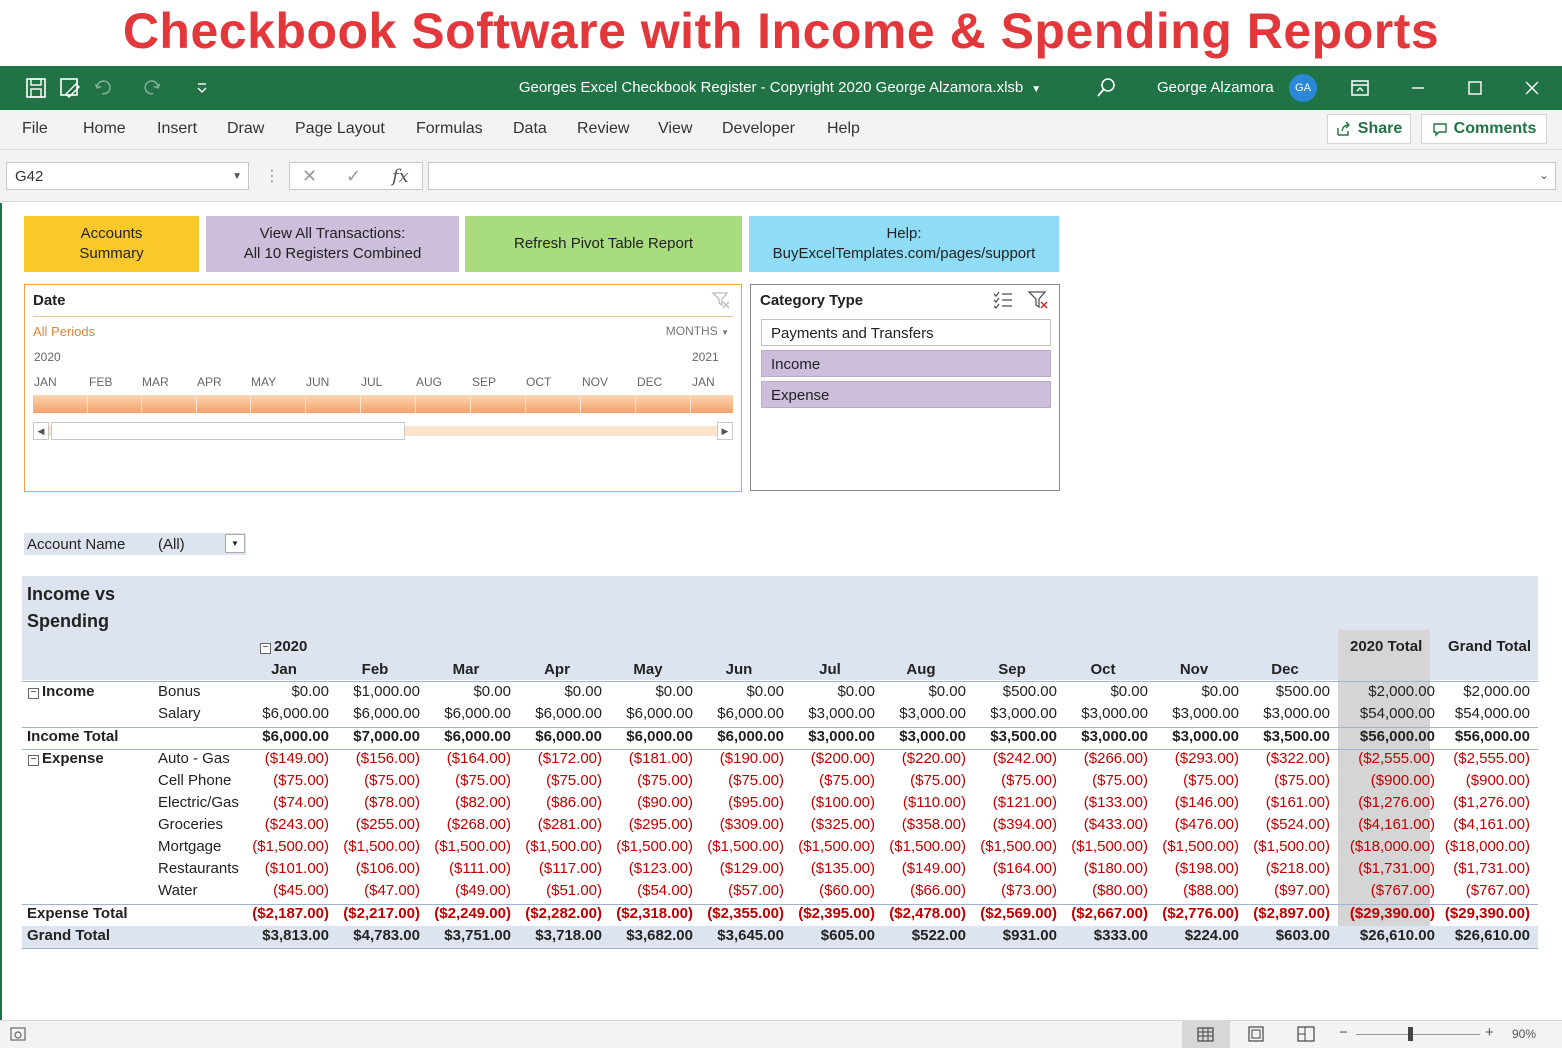 The height and width of the screenshot is (1048, 1562). What do you see at coordinates (645, 824) in the screenshot?
I see `value-cell: ($295.00)` at bounding box center [645, 824].